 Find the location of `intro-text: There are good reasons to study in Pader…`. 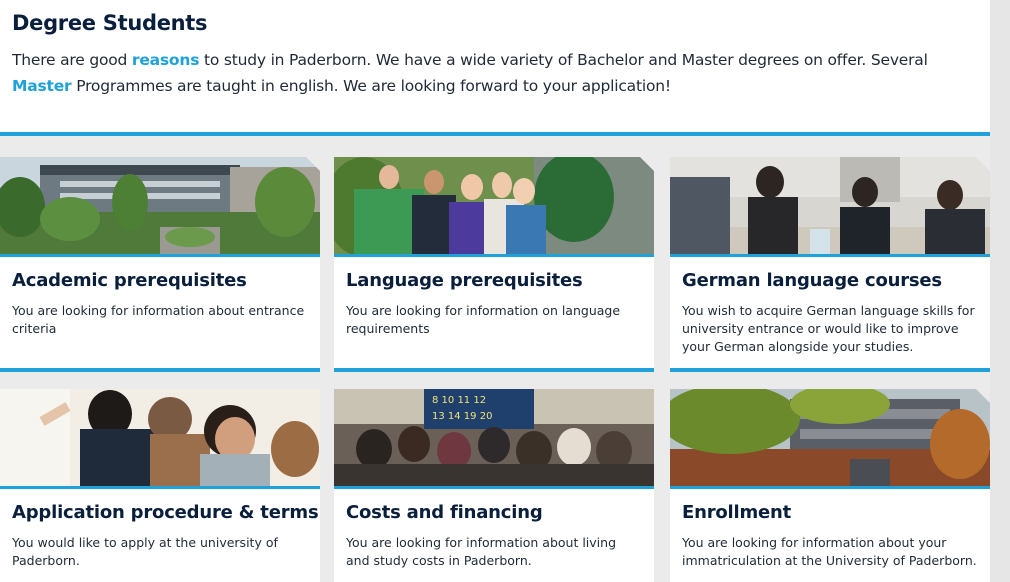

intro-text: There are good reasons to study in Pader… is located at coordinates (470, 73).